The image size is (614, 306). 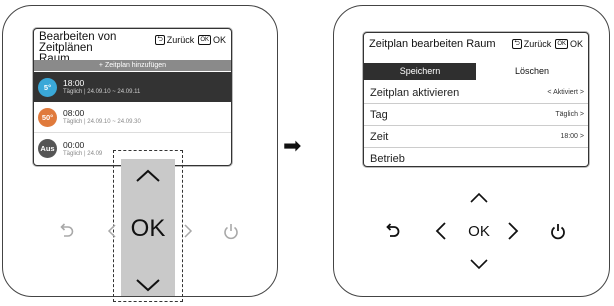 What do you see at coordinates (387, 159) in the screenshot?
I see `row-label: Betrieb` at bounding box center [387, 159].